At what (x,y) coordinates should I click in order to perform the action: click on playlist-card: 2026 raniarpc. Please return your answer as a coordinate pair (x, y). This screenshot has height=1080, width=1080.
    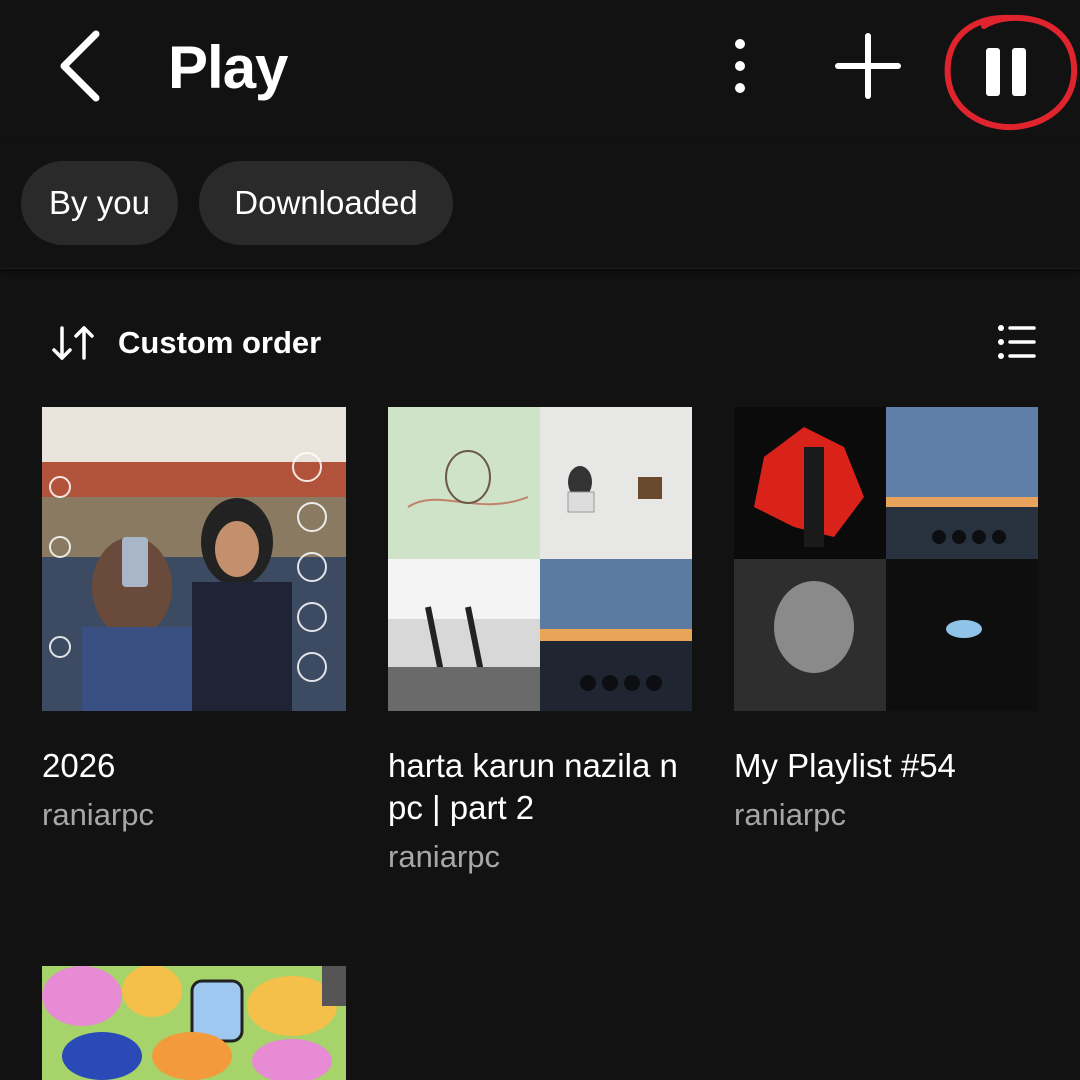
    Looking at the image, I should click on (194, 621).